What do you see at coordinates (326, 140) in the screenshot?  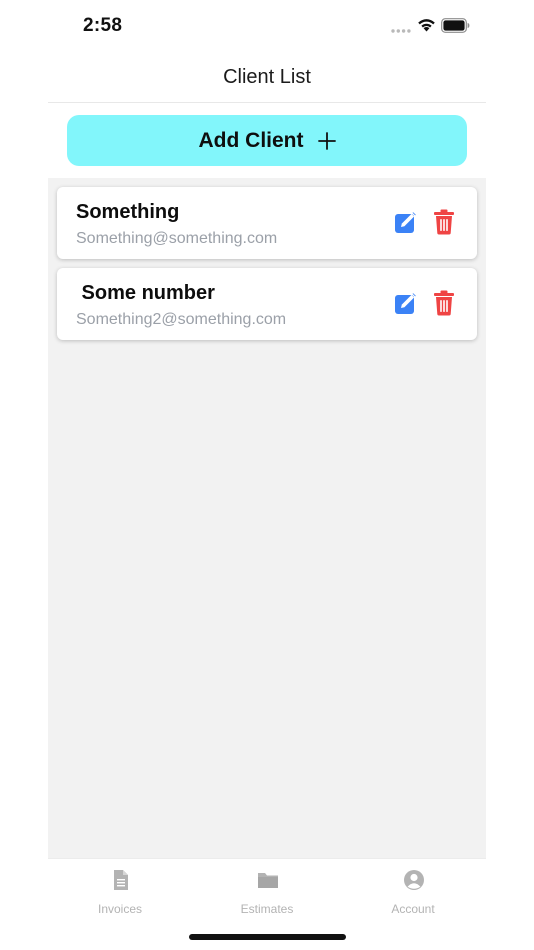 I see `plus-icon` at bounding box center [326, 140].